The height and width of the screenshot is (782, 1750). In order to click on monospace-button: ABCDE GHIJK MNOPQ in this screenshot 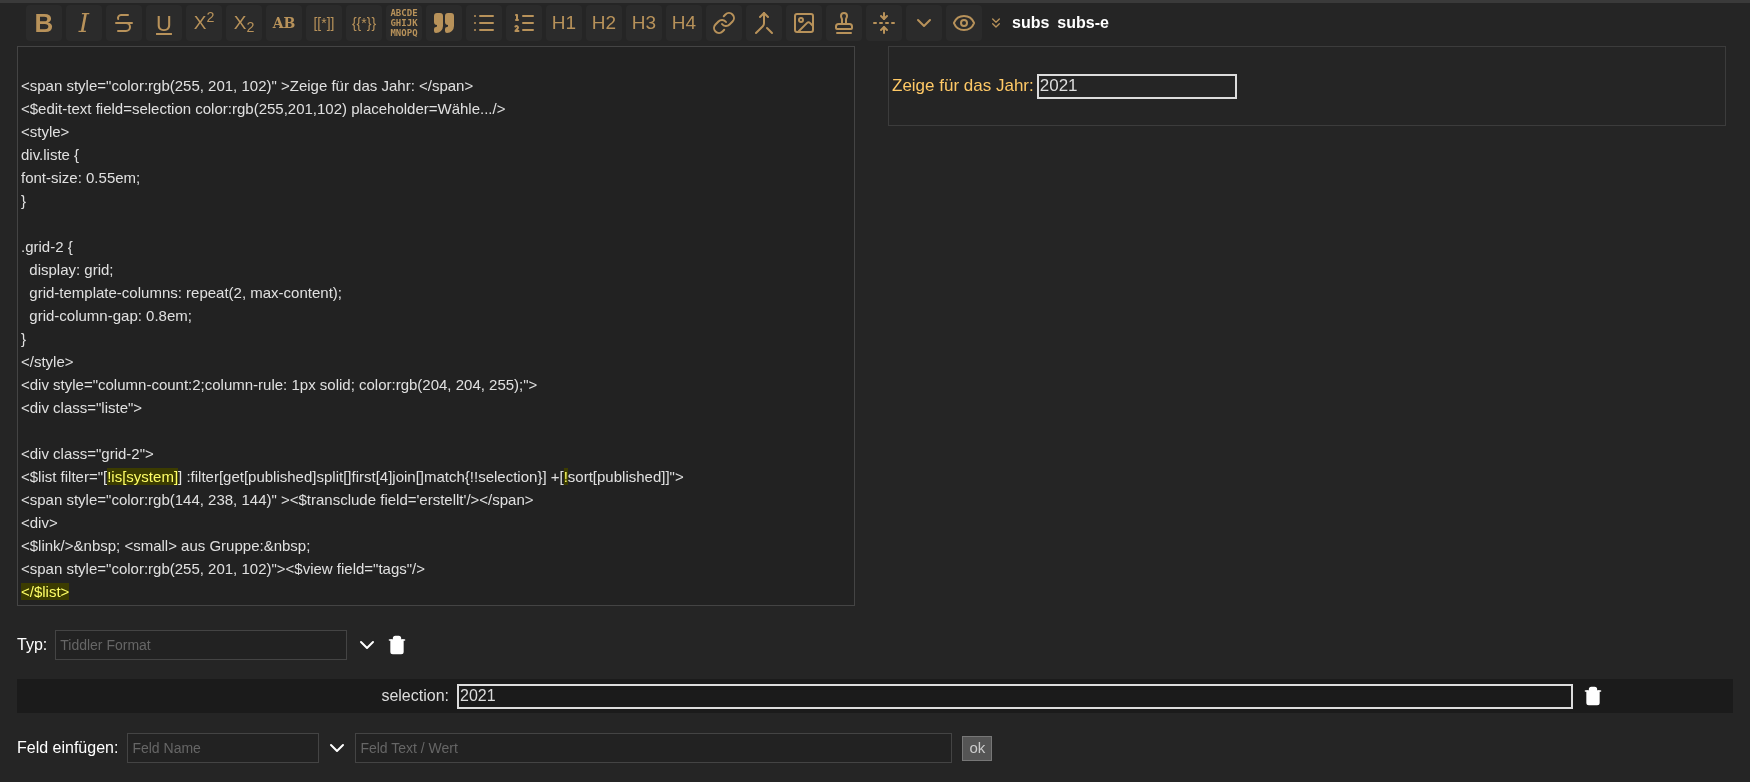, I will do `click(404, 23)`.